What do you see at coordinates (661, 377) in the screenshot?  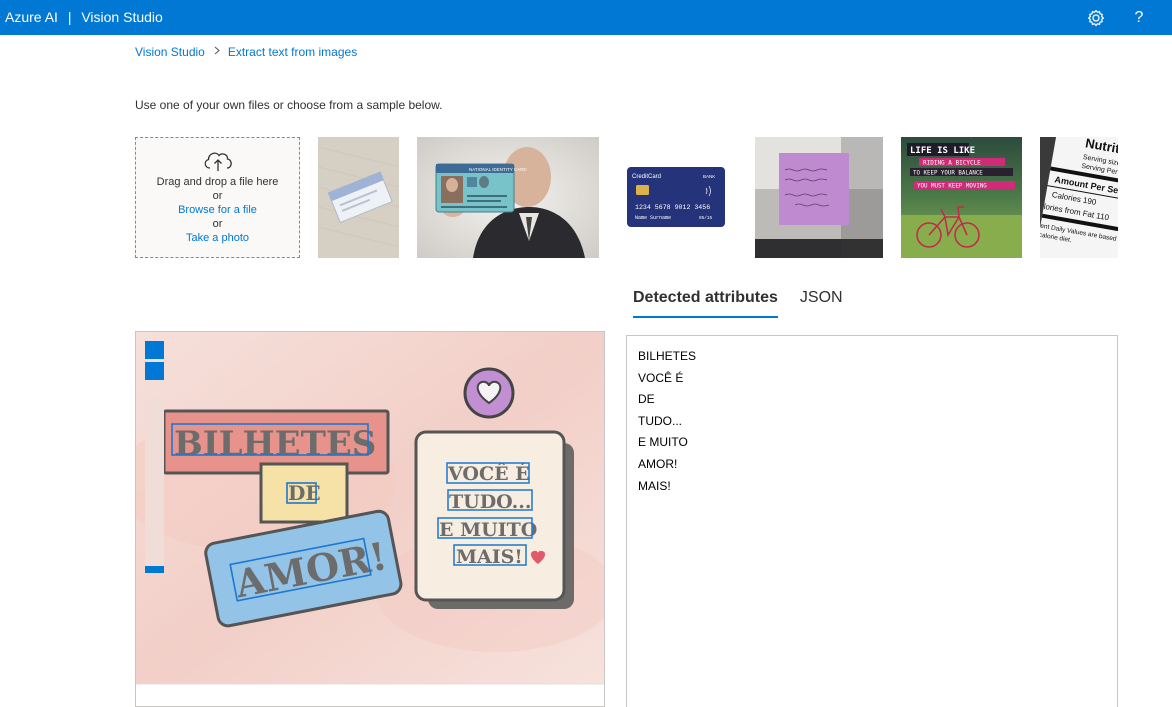 I see `detected-line: VOCÊ É` at bounding box center [661, 377].